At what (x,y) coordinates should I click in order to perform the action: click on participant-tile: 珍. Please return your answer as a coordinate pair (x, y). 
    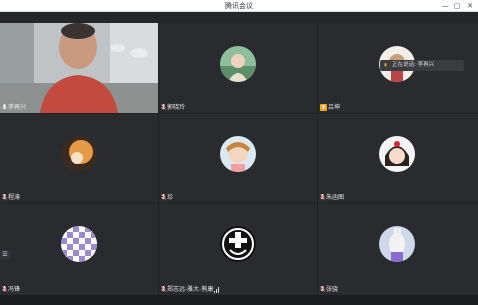
    Looking at the image, I should click on (238, 158).